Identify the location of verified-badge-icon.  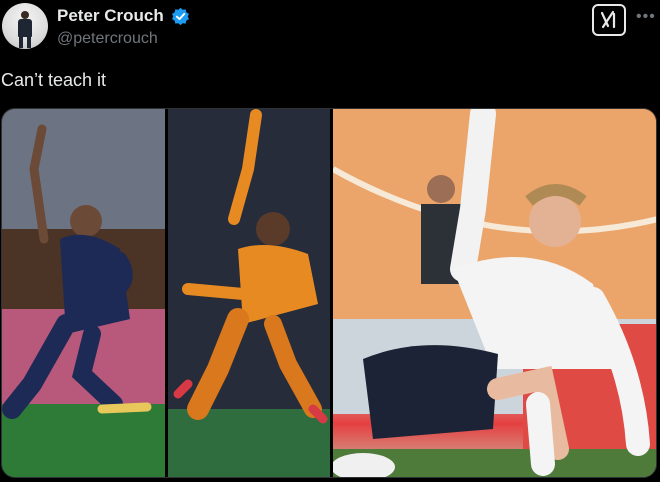
(180, 16).